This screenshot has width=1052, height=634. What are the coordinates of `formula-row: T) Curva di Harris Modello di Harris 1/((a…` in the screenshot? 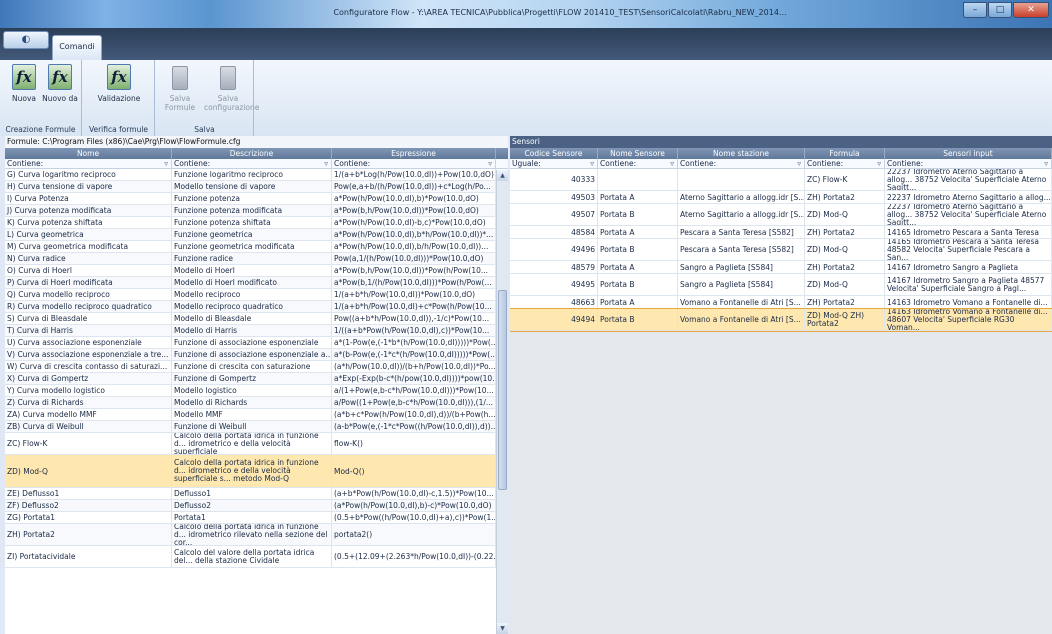 It's located at (256, 331).